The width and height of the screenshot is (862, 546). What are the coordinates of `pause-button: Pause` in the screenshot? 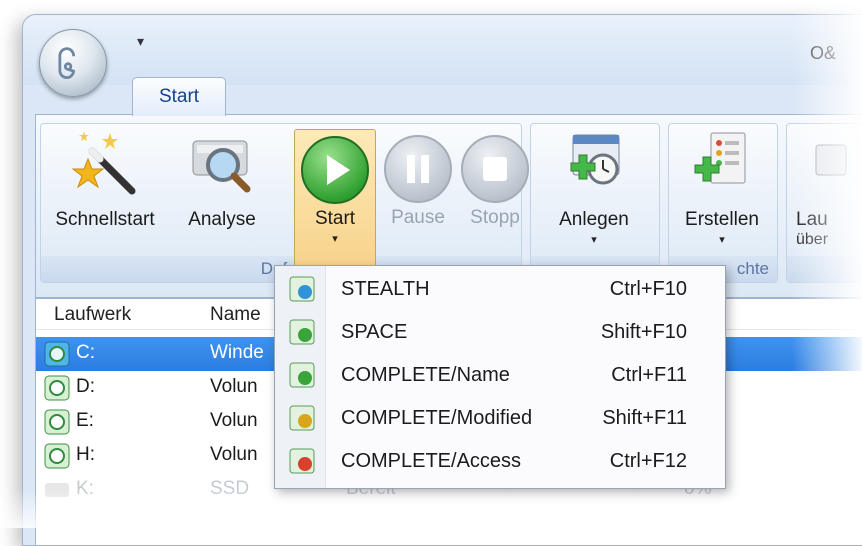 It's located at (418, 179).